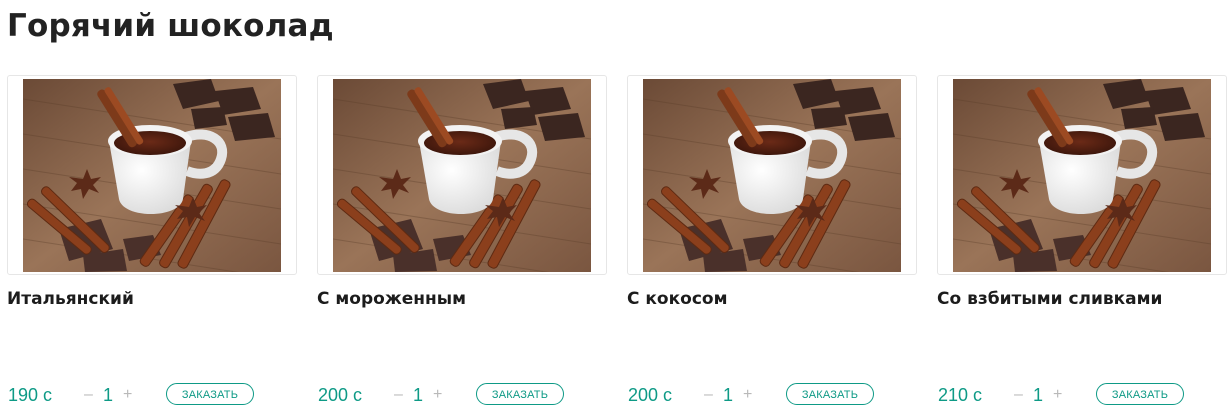 This screenshot has height=420, width=1228. Describe the element at coordinates (1082, 395) in the screenshot. I see `product-footer: 210 с – 1 + ЗАКАЗАТЬ` at that location.